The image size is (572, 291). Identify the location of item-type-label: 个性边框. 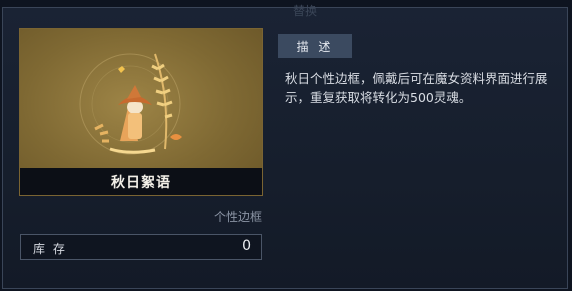
(237, 217).